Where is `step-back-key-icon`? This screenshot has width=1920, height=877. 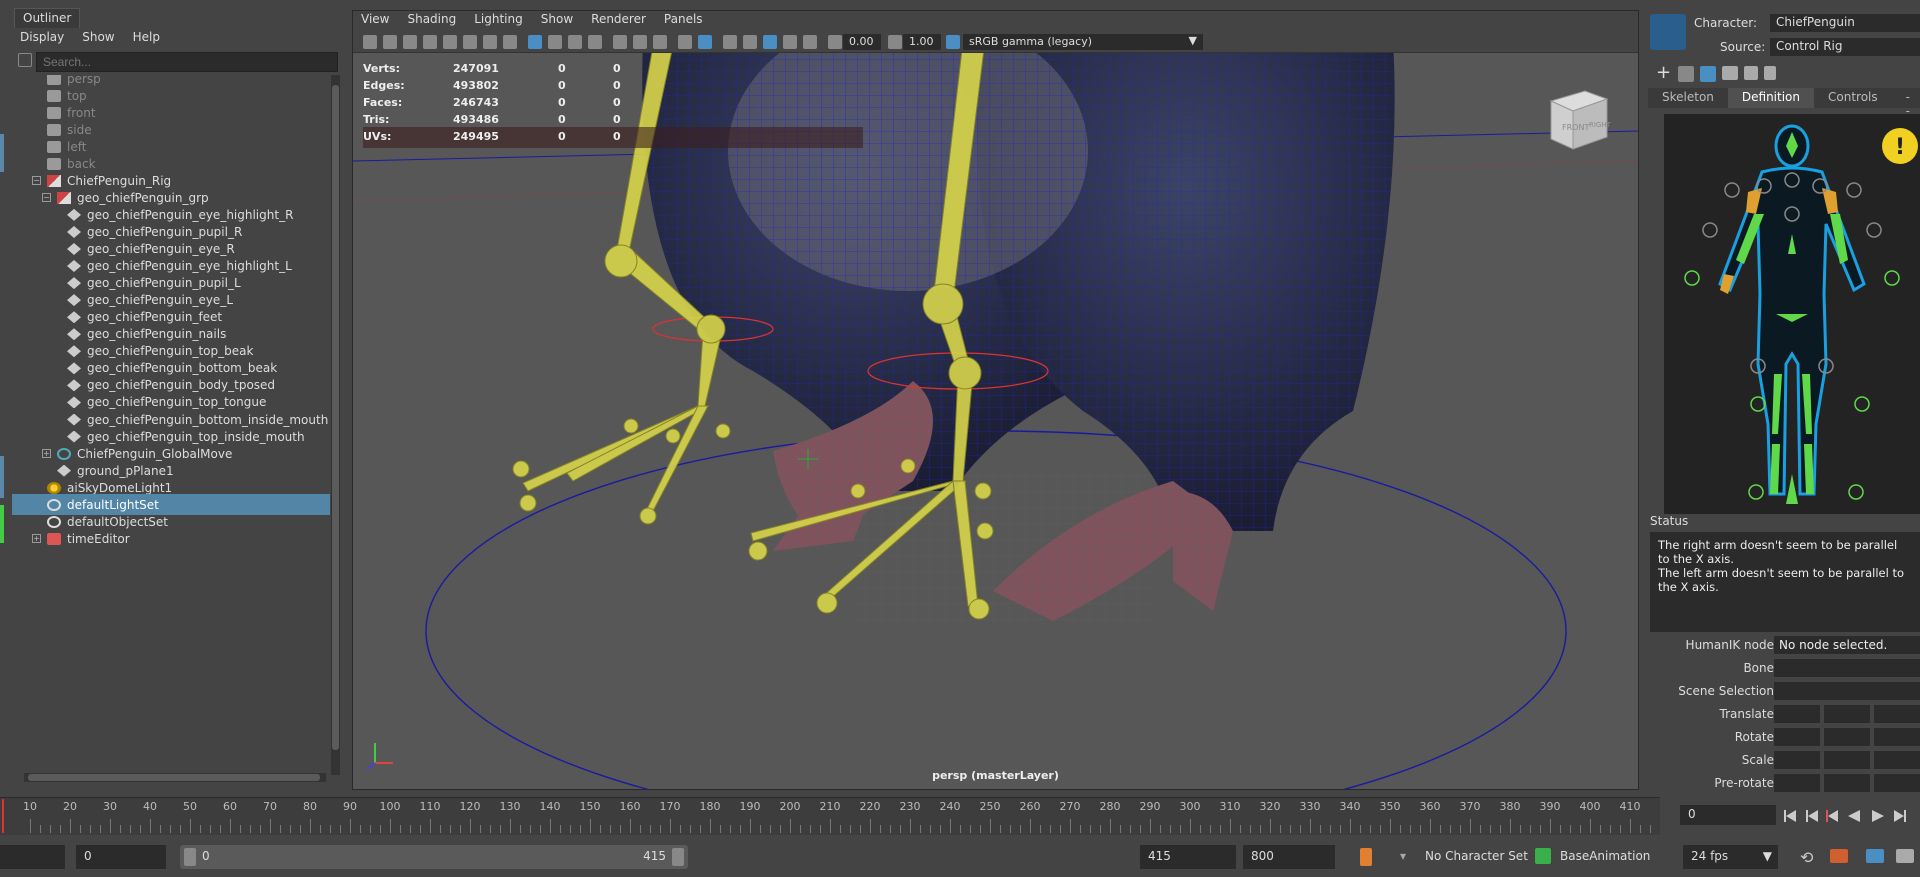
step-back-key-icon is located at coordinates (1812, 816).